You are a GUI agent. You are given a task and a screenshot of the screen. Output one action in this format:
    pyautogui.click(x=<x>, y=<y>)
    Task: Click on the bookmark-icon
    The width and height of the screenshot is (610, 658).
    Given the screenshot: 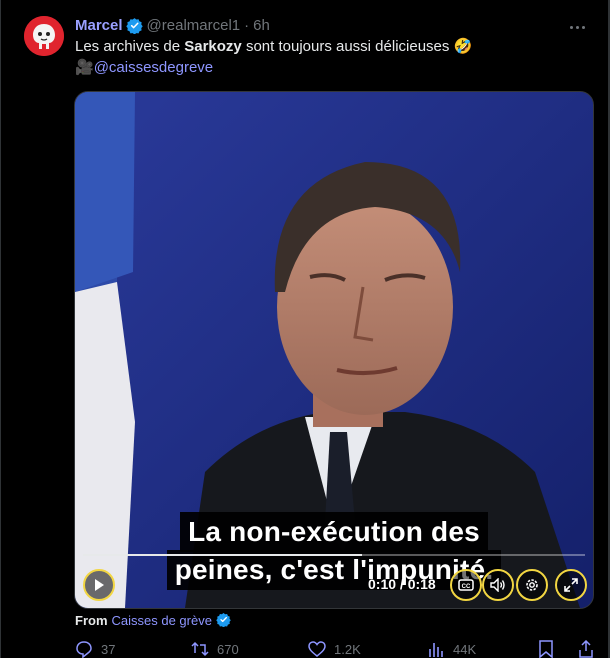 What is the action you would take?
    pyautogui.click(x=546, y=649)
    